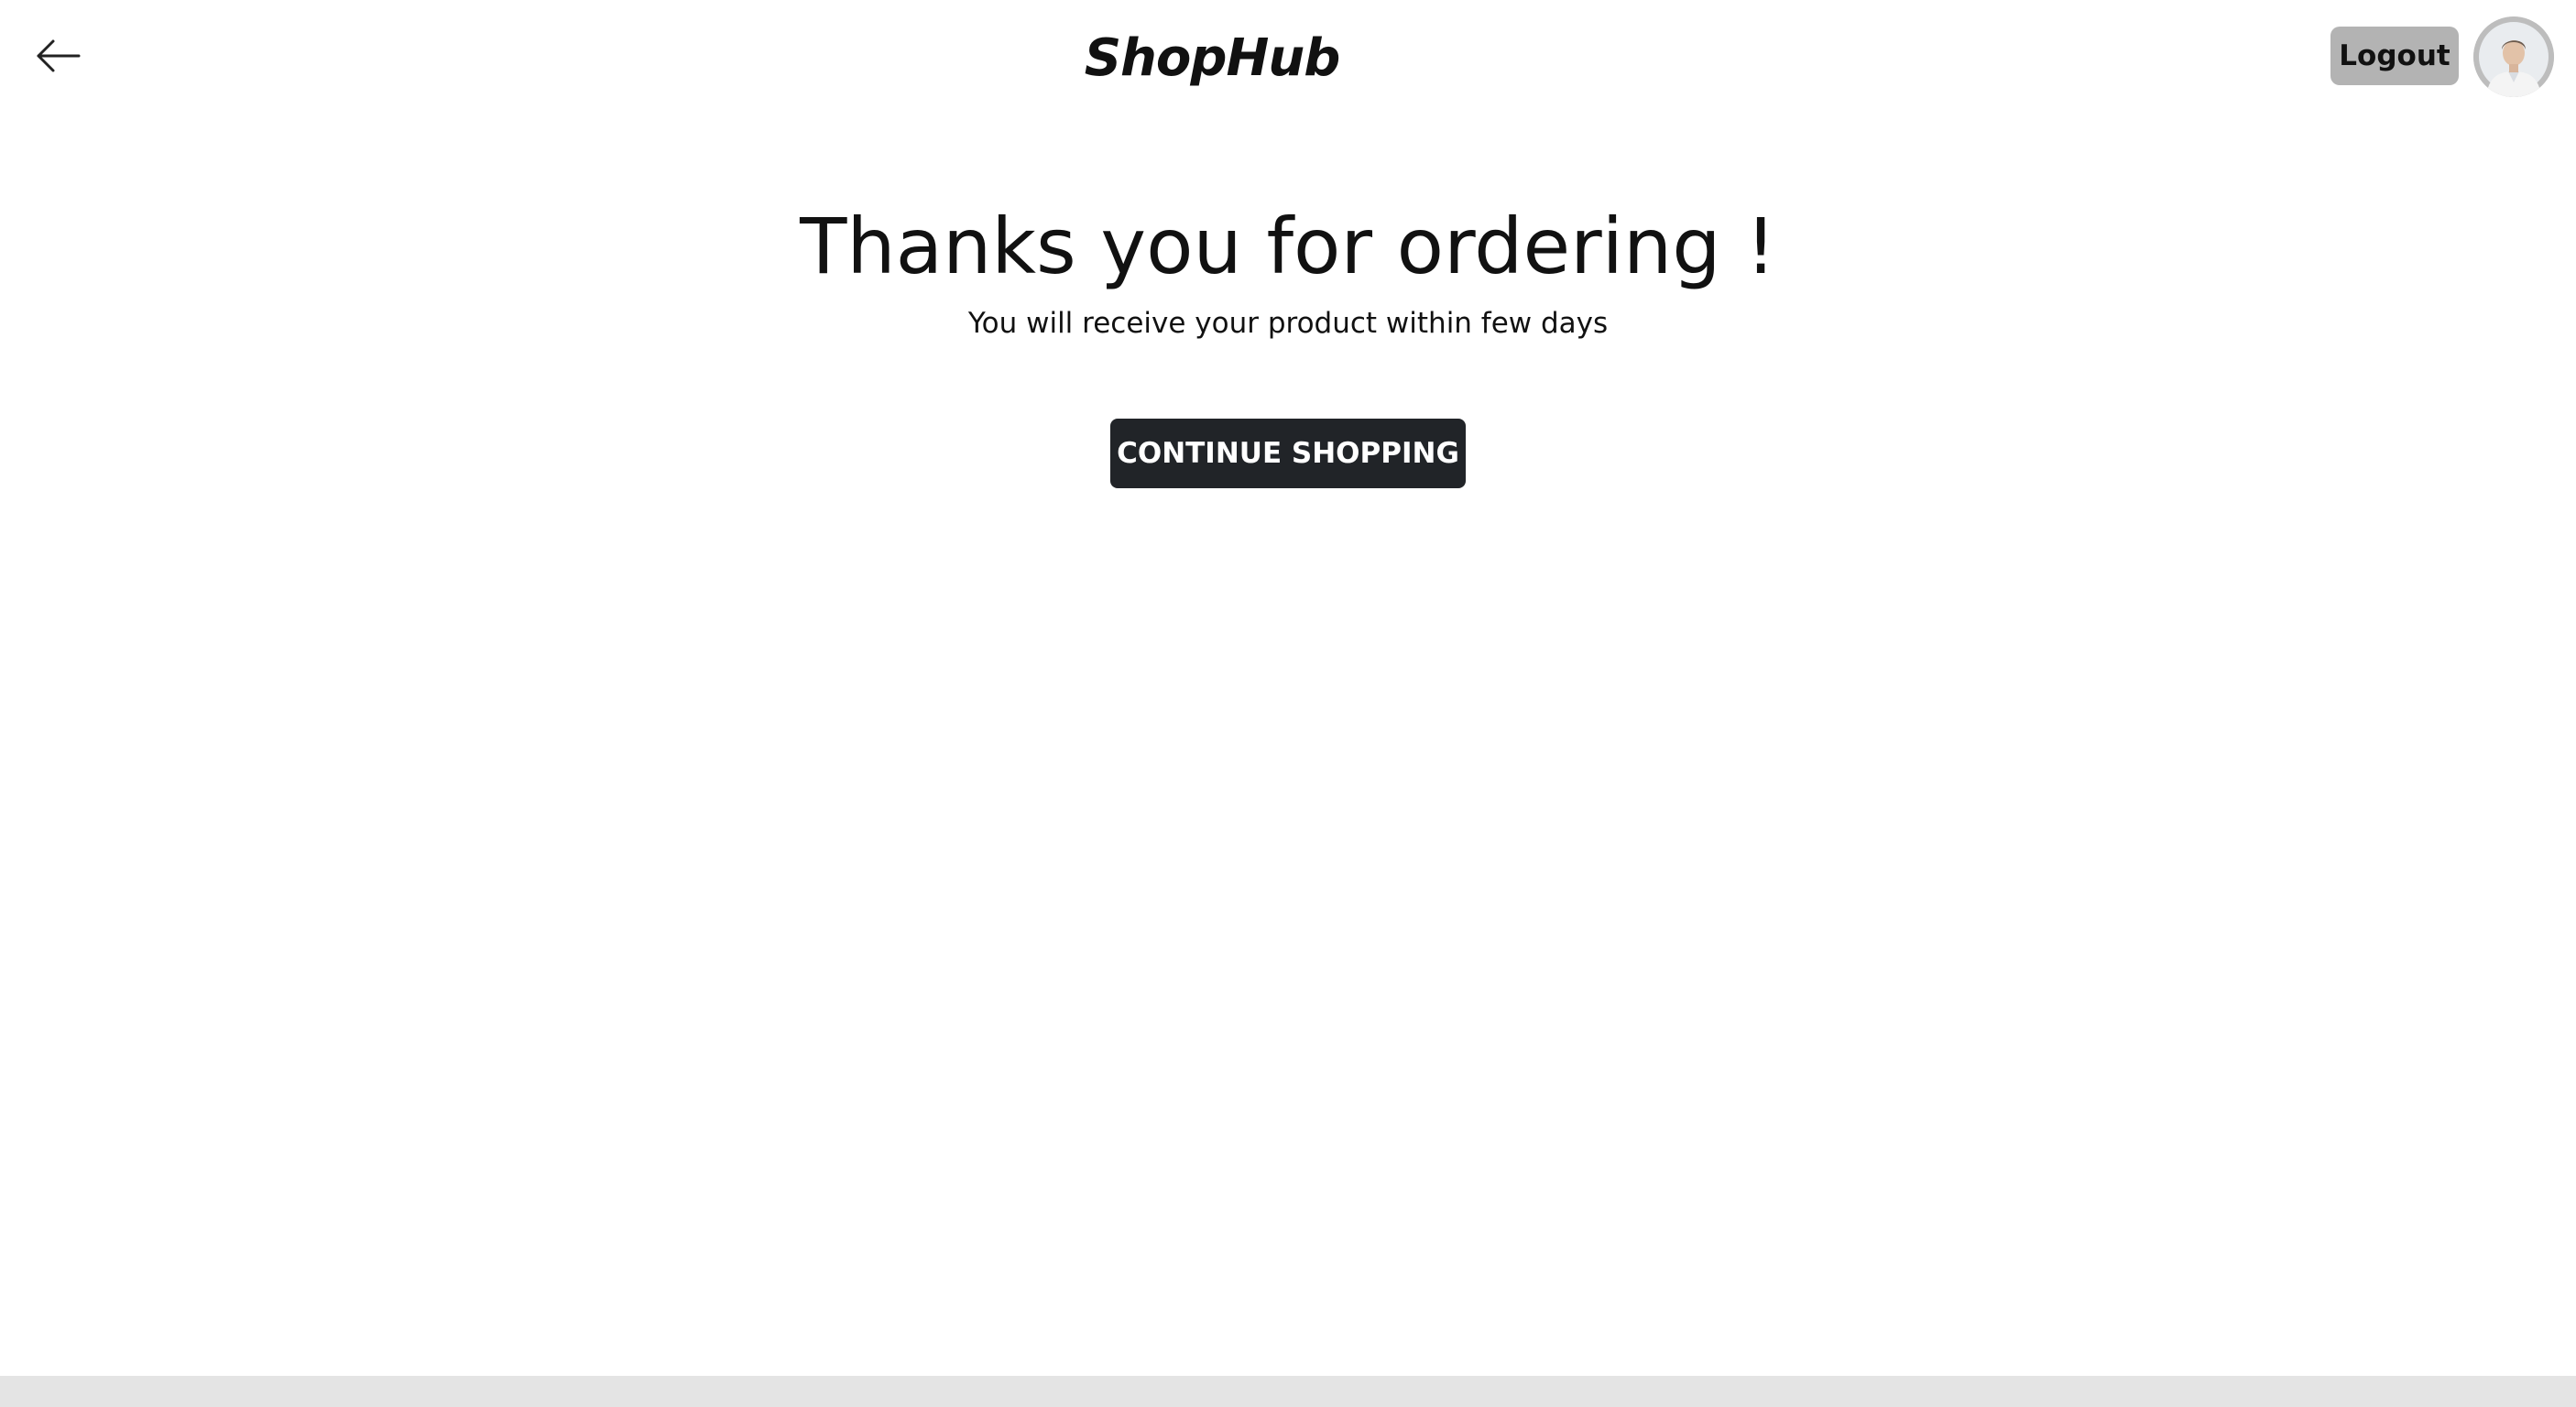  What do you see at coordinates (2395, 56) in the screenshot?
I see `logout-button: Logout` at bounding box center [2395, 56].